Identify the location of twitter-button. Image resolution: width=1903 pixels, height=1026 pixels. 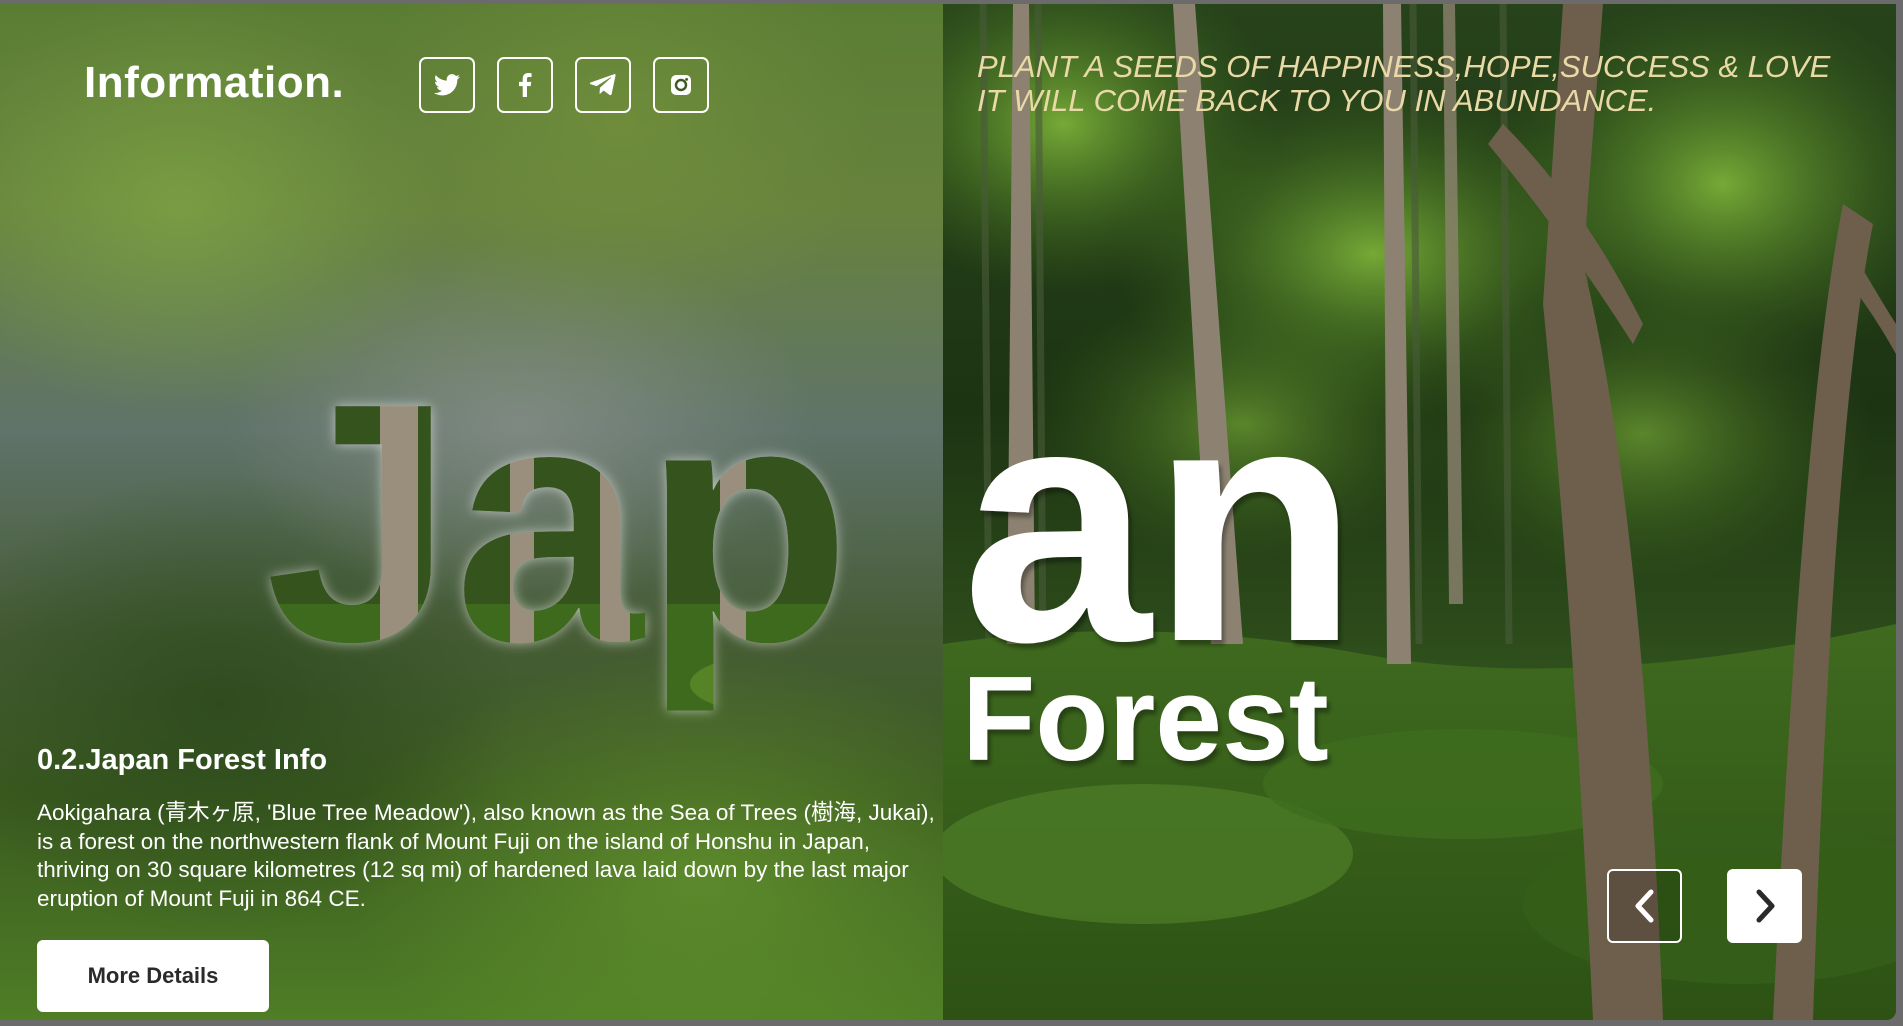
(447, 85).